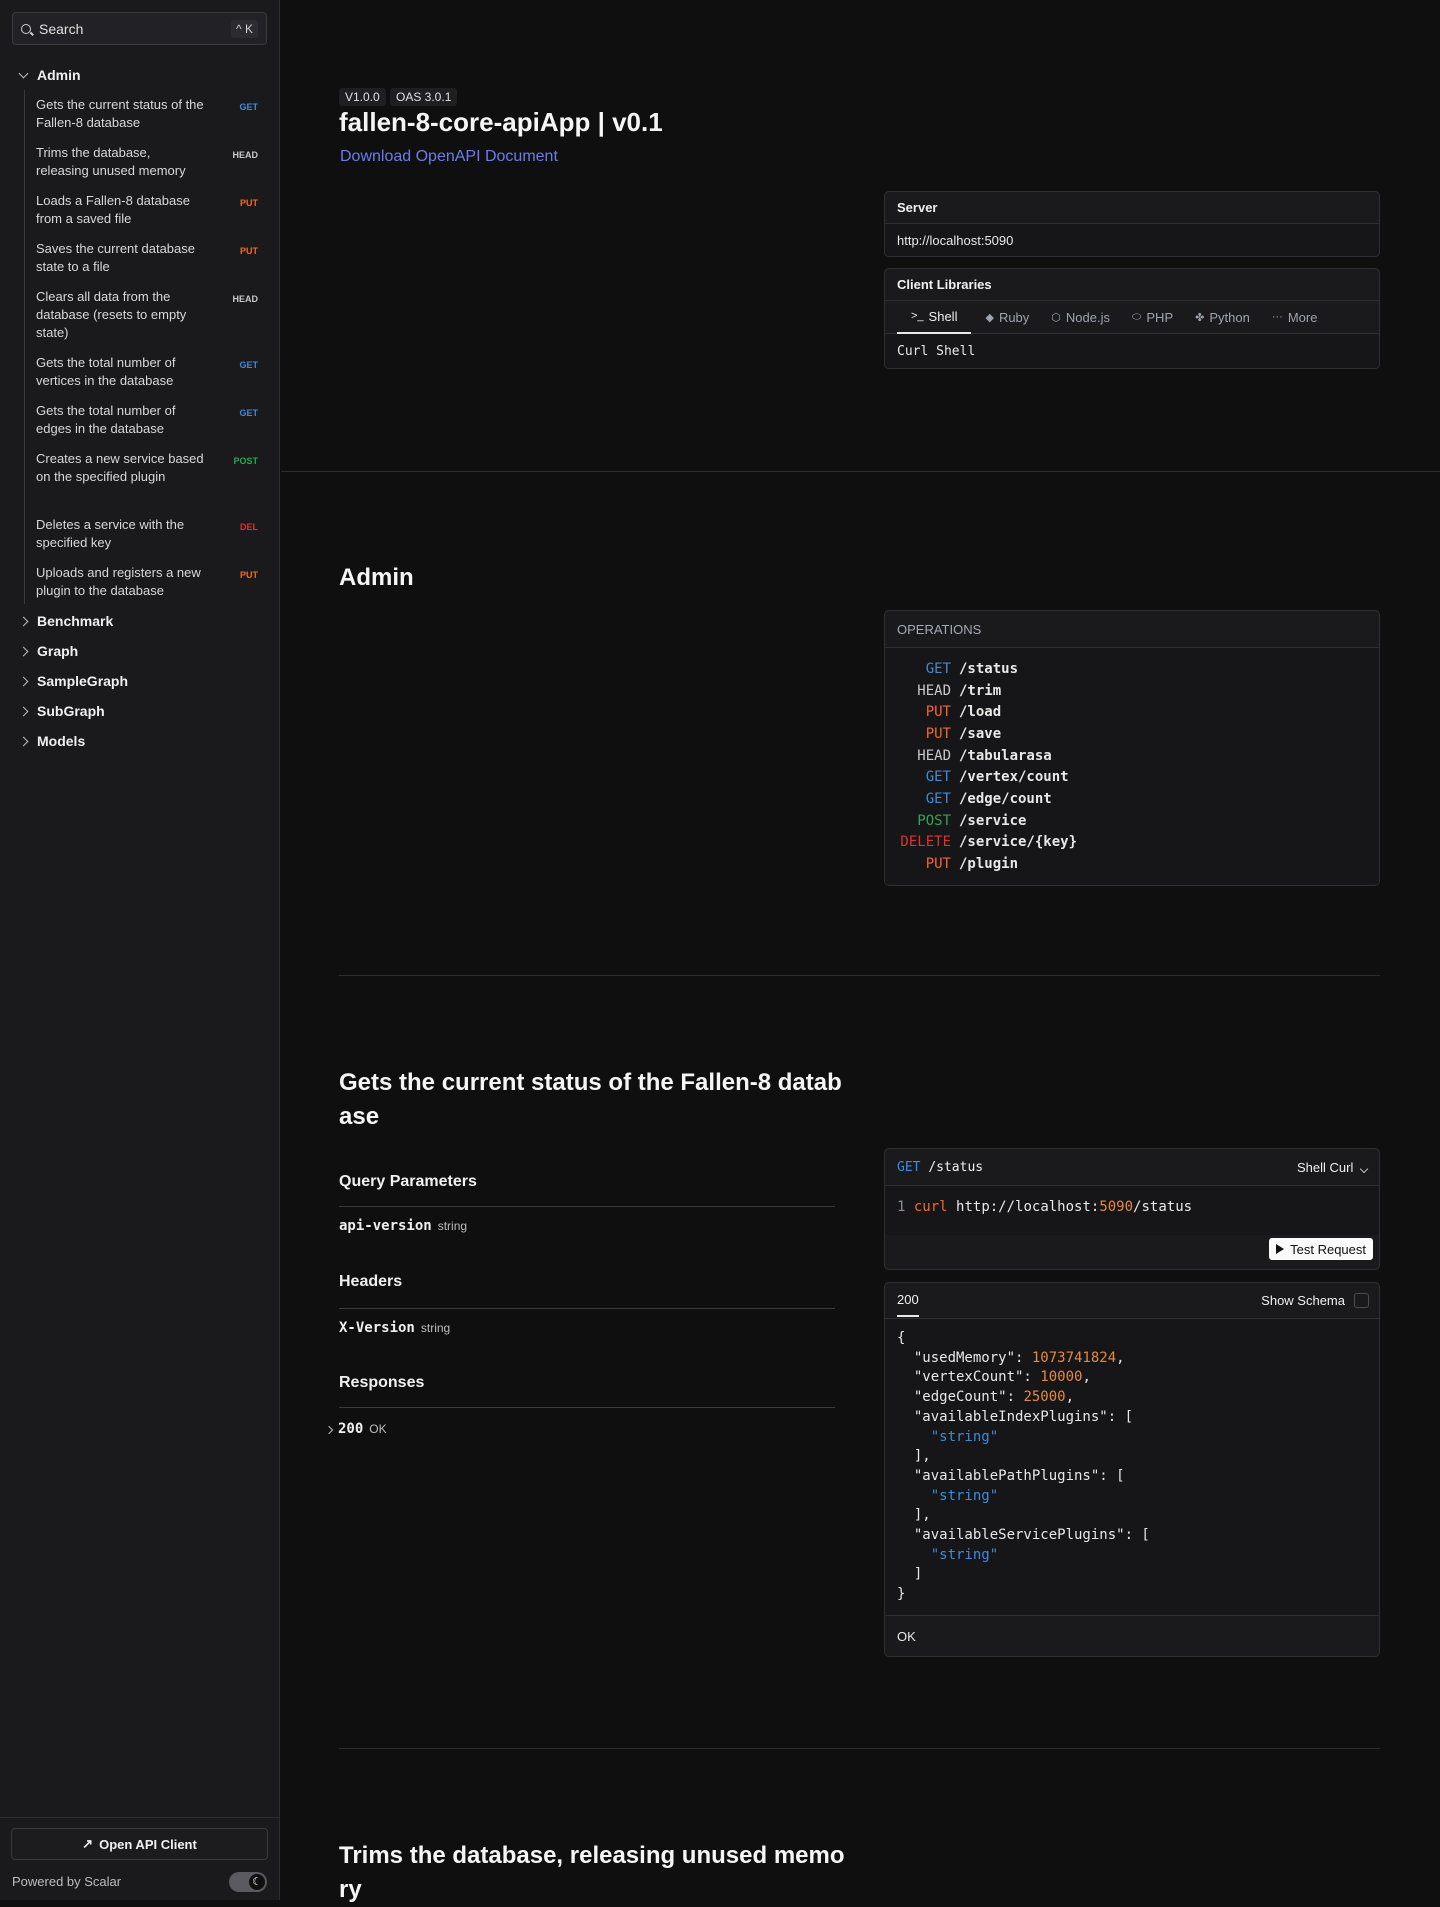 This screenshot has height=1907, width=1440. Describe the element at coordinates (1152, 317) in the screenshot. I see `tab-php: ⬭ PHP` at that location.